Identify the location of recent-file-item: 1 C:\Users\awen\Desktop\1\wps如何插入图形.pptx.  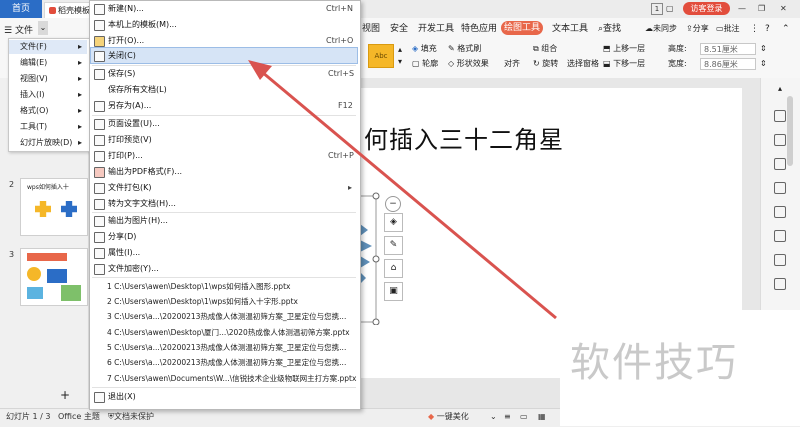
(198, 287).